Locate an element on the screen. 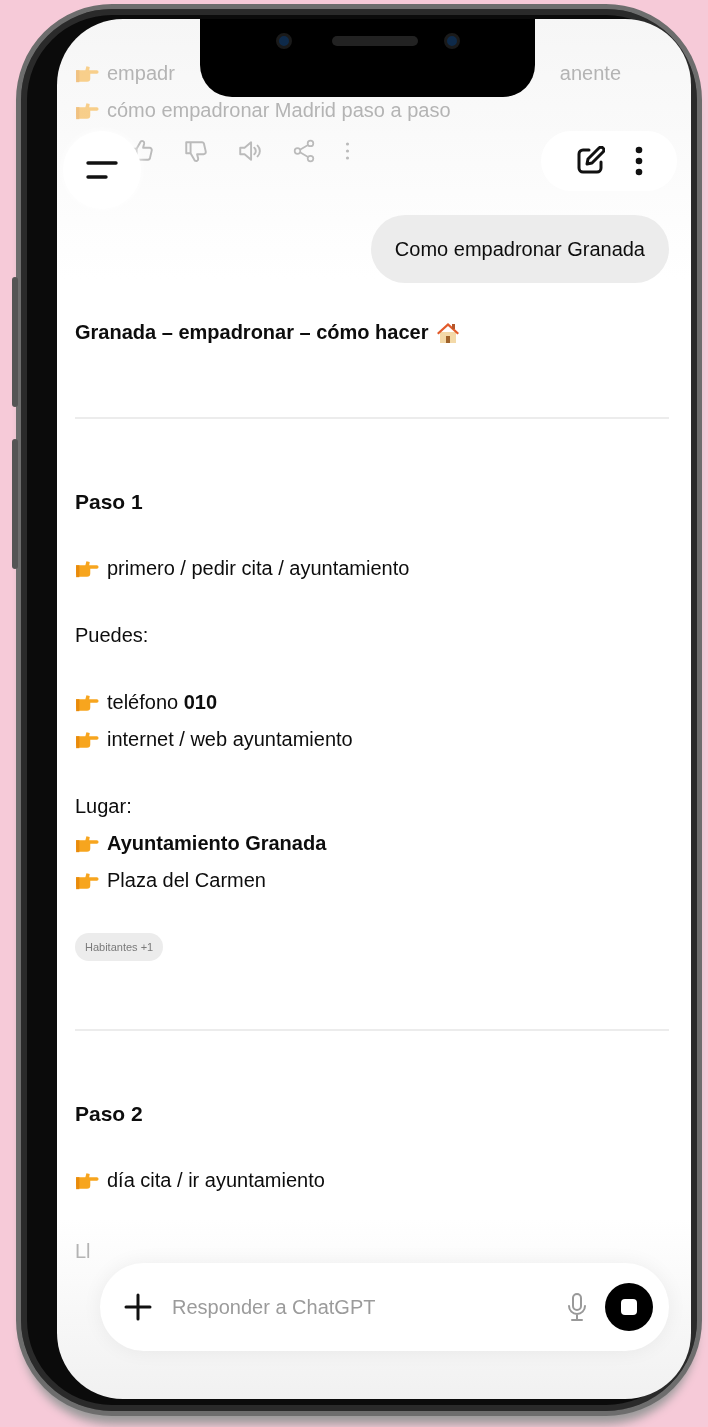 This screenshot has width=708, height=1427. faded-text: anente is located at coordinates (590, 73).